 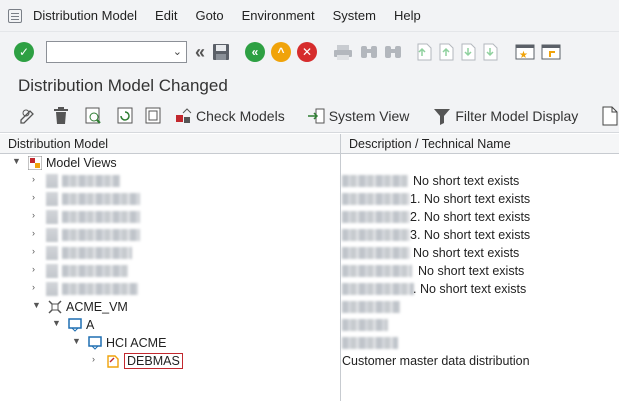 I want to click on tree-row-blurred: › 3. No short text exists, so click(x=309, y=235).